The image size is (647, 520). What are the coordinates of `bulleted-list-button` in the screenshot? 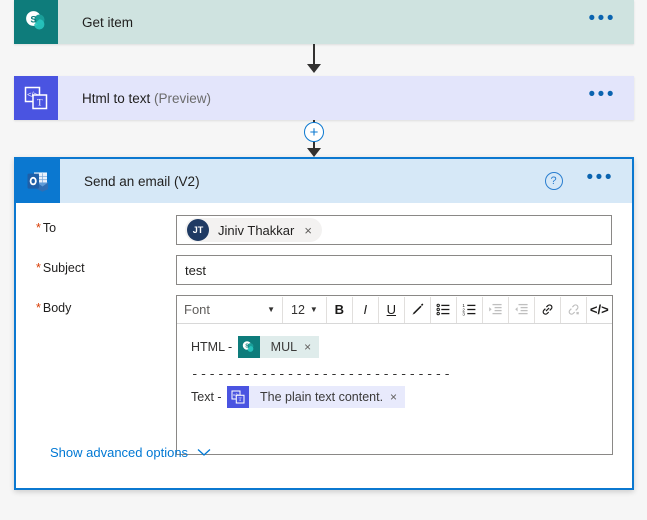 It's located at (443, 310).